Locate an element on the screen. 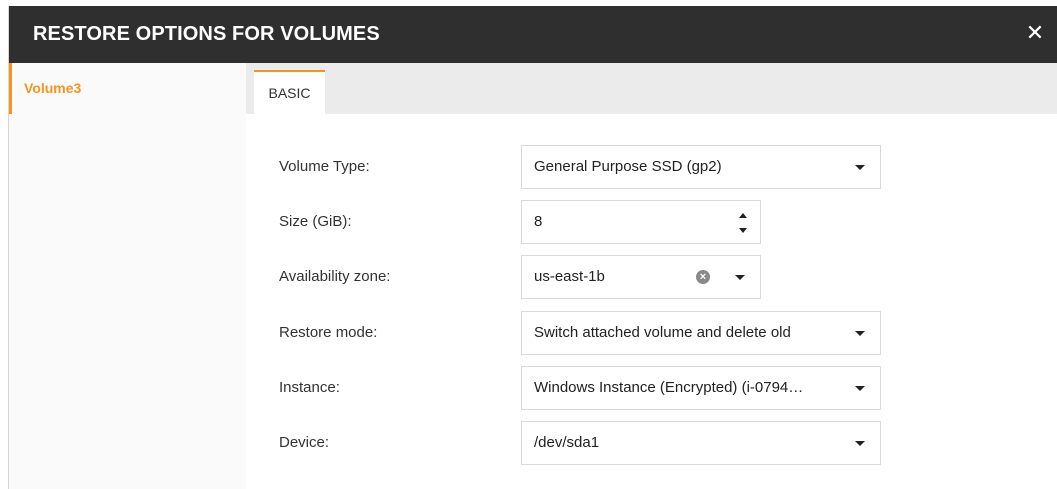  sidebar-item-volume3: Volume3 is located at coordinates (127, 88).